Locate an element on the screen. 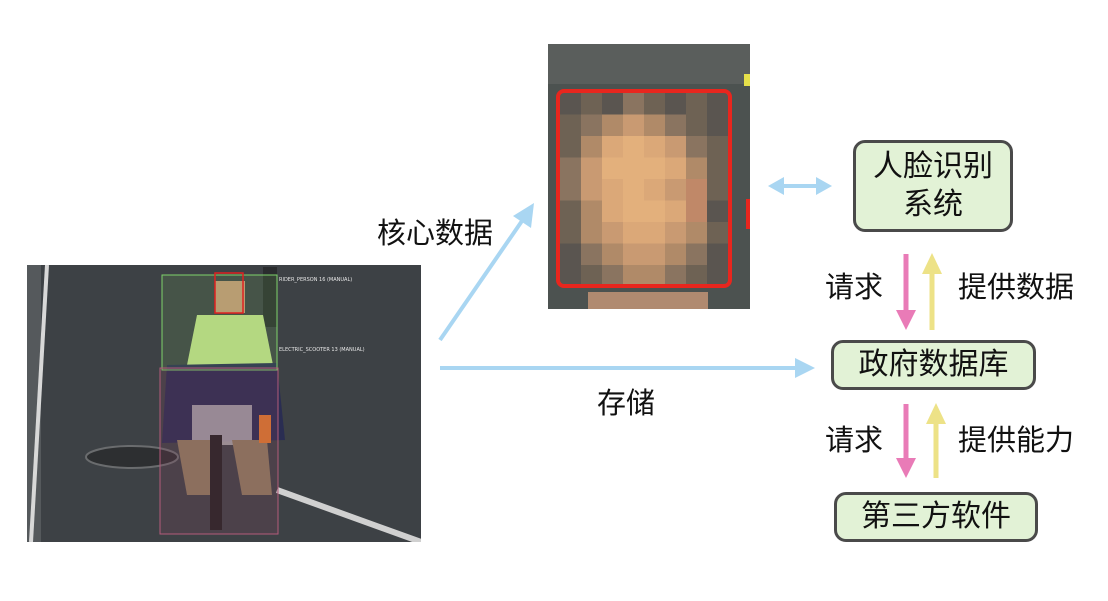  third-party-label: 第三方软件 is located at coordinates (936, 516).